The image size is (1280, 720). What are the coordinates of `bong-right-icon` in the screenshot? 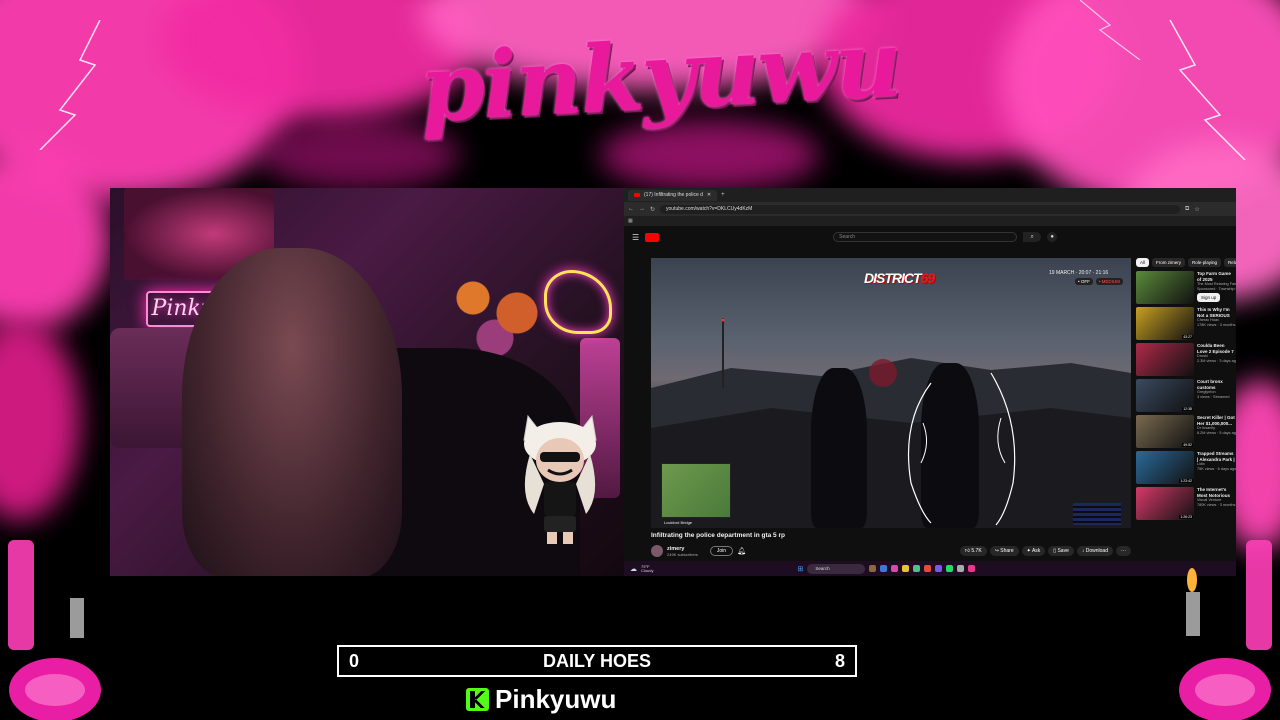 It's located at (1225, 630).